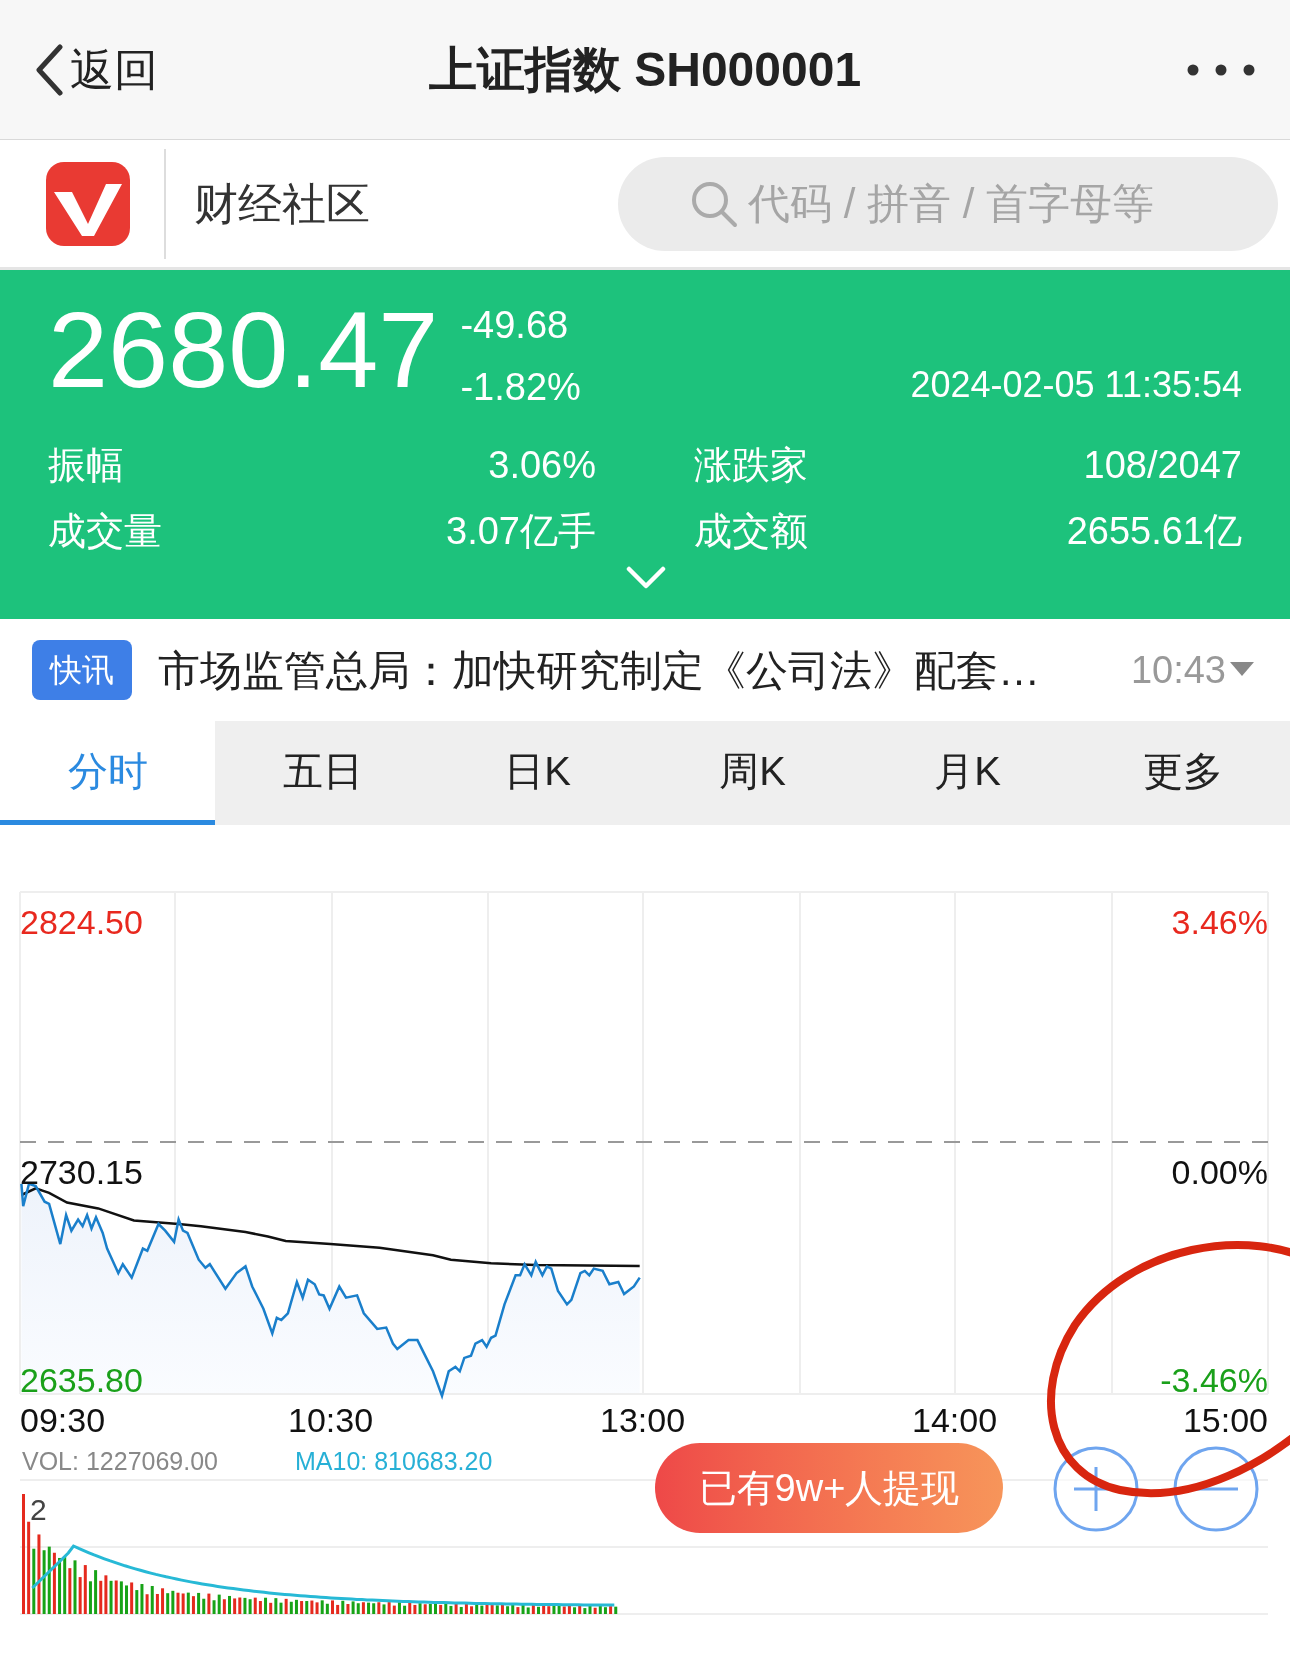 The height and width of the screenshot is (1674, 1290). I want to click on logo-icon, so click(88, 203).